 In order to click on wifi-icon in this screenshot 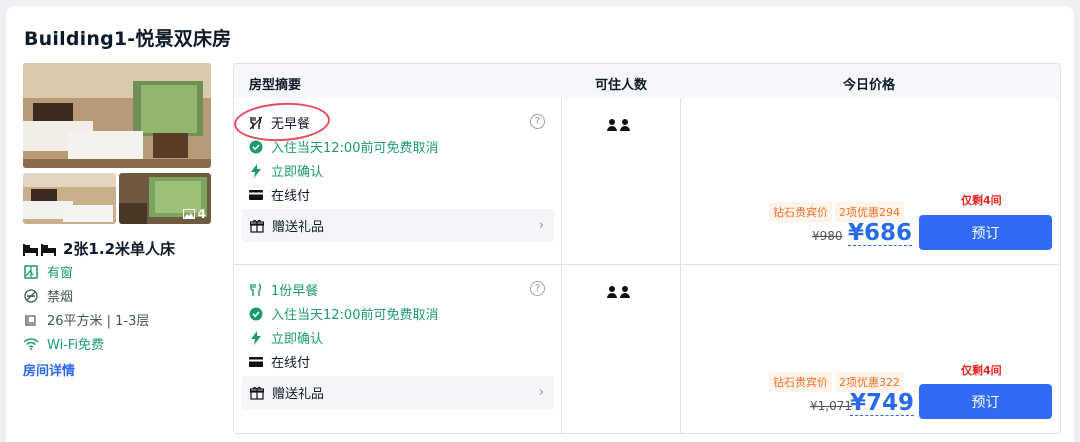, I will do `click(31, 344)`.